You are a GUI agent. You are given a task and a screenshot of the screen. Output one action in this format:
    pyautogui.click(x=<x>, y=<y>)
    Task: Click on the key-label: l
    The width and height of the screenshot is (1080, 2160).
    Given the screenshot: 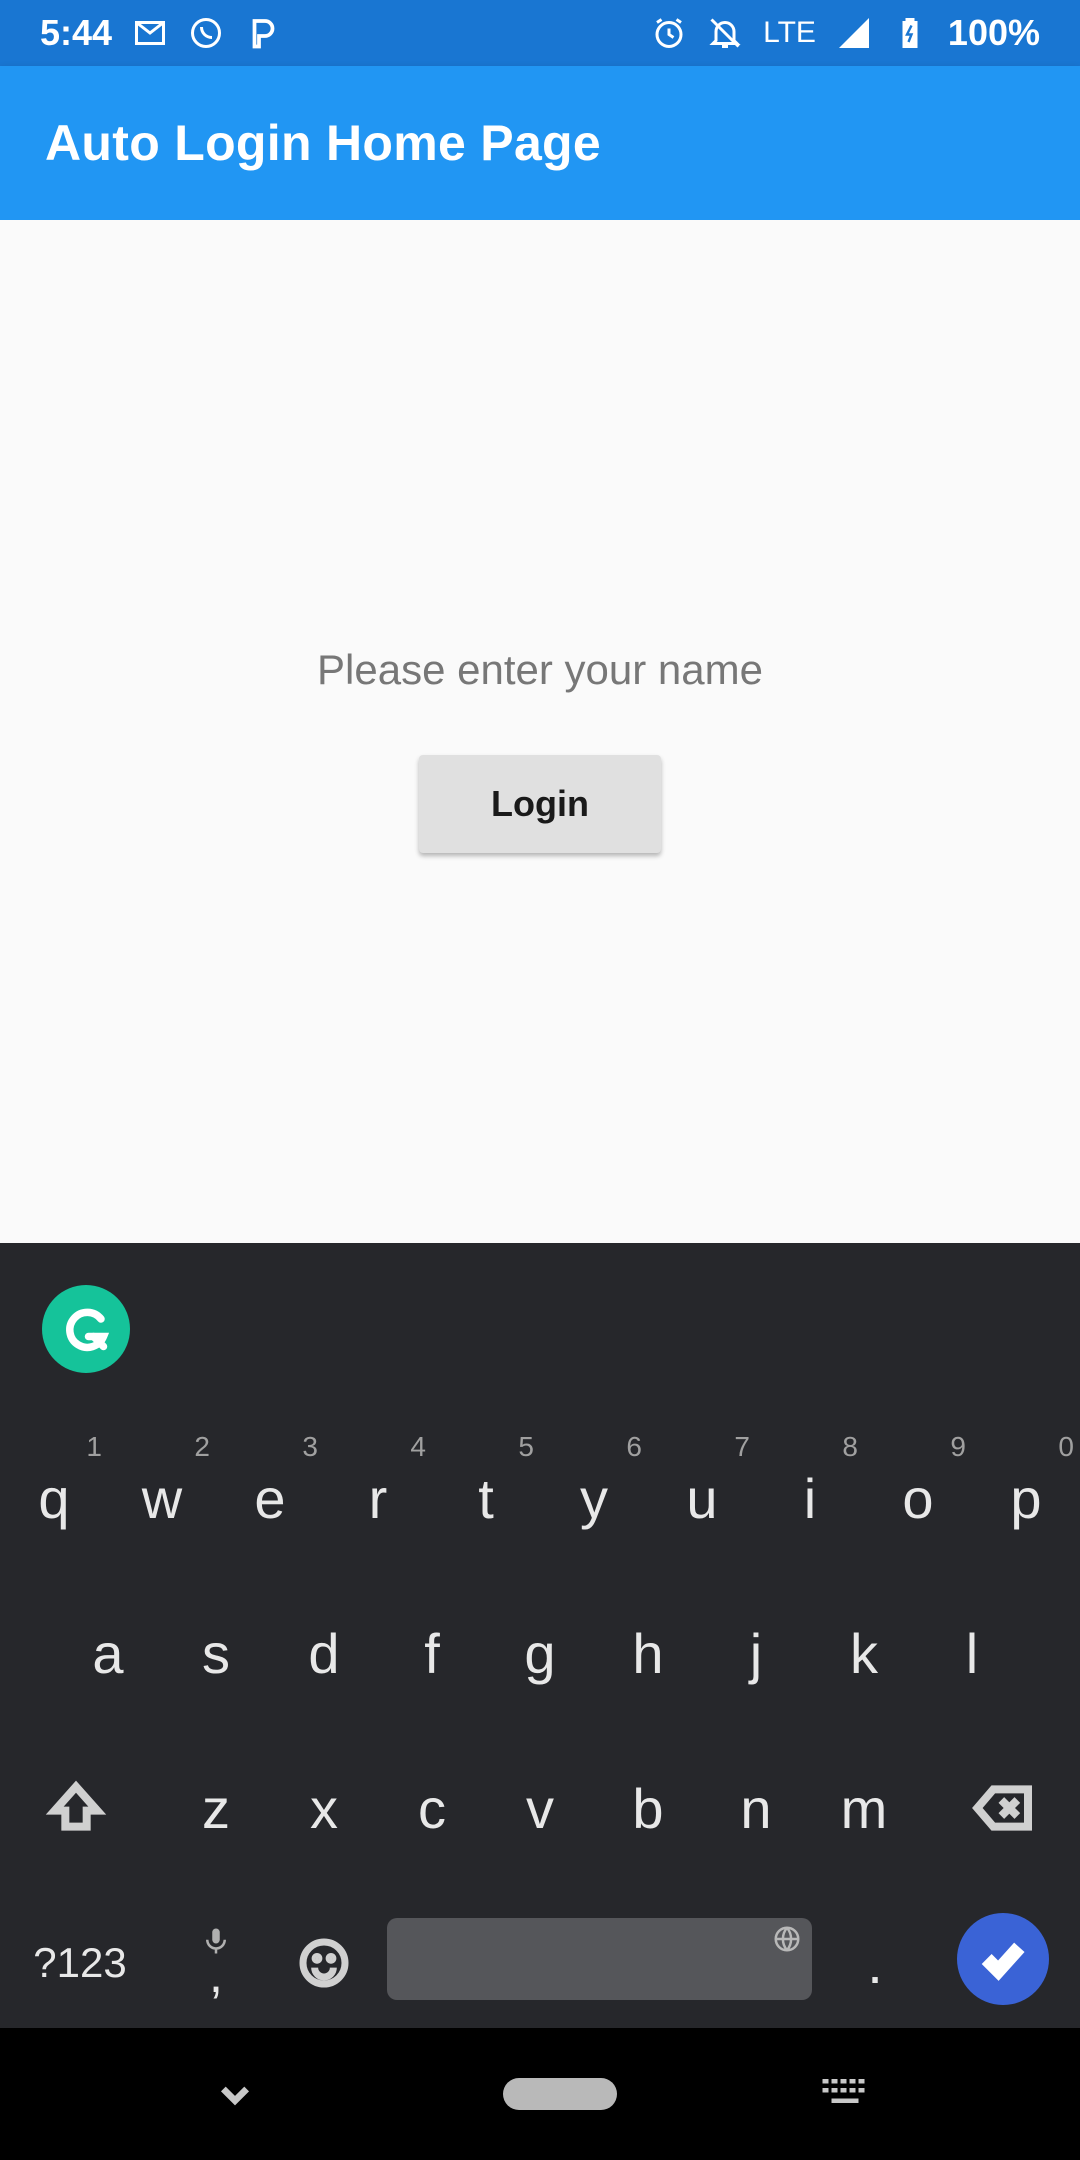 What is the action you would take?
    pyautogui.click(x=972, y=1653)
    